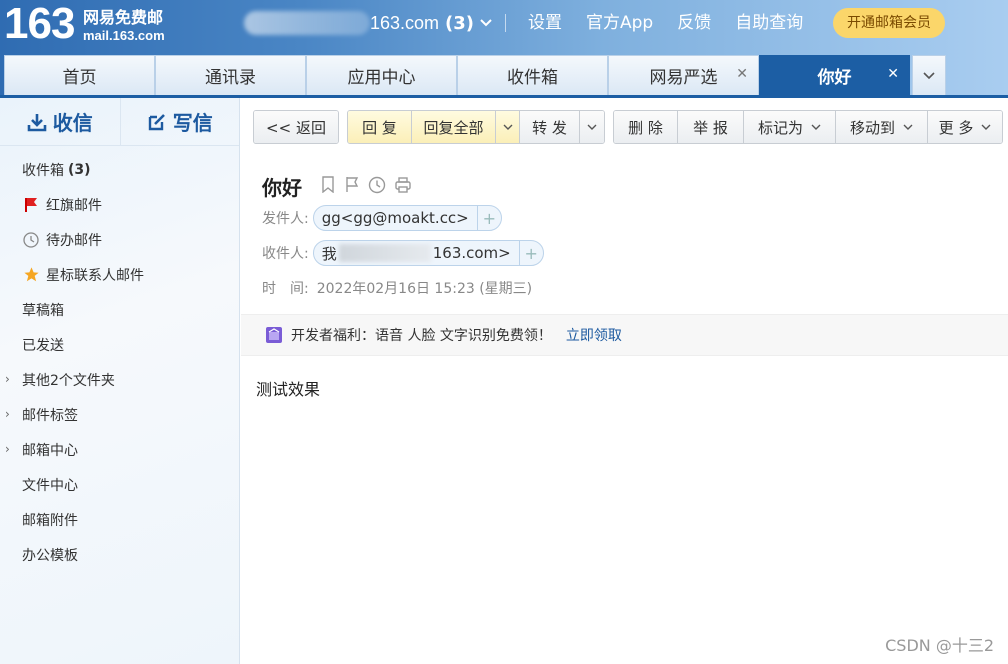 This screenshot has width=1008, height=664. Describe the element at coordinates (119, 309) in the screenshot. I see `sidebar-item-drafts: 草稿箱` at that location.